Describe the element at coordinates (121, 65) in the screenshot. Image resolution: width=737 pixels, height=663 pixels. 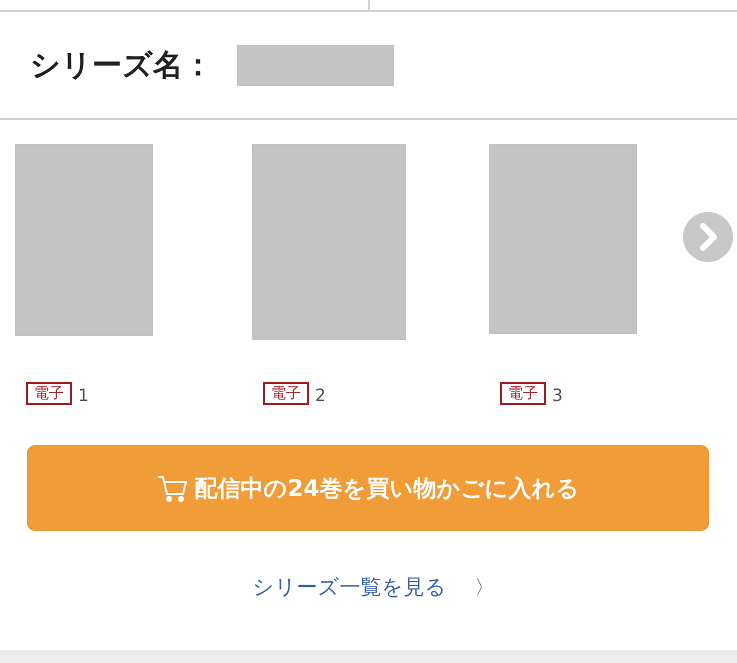
I see `series-label: シリーズ名：` at that location.